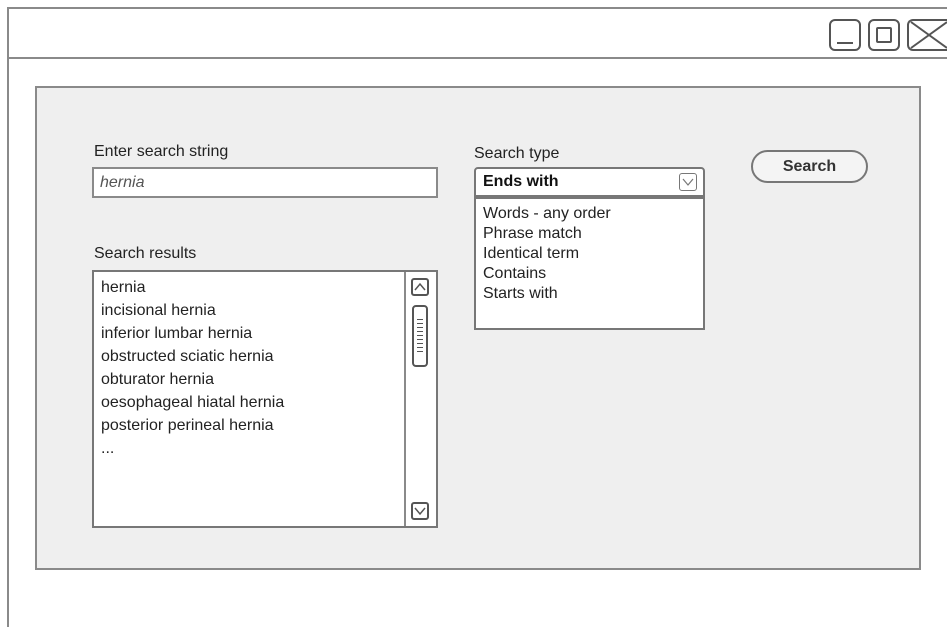 The image size is (947, 627). Describe the element at coordinates (521, 181) in the screenshot. I see `search-type-selected: Ends with` at that location.